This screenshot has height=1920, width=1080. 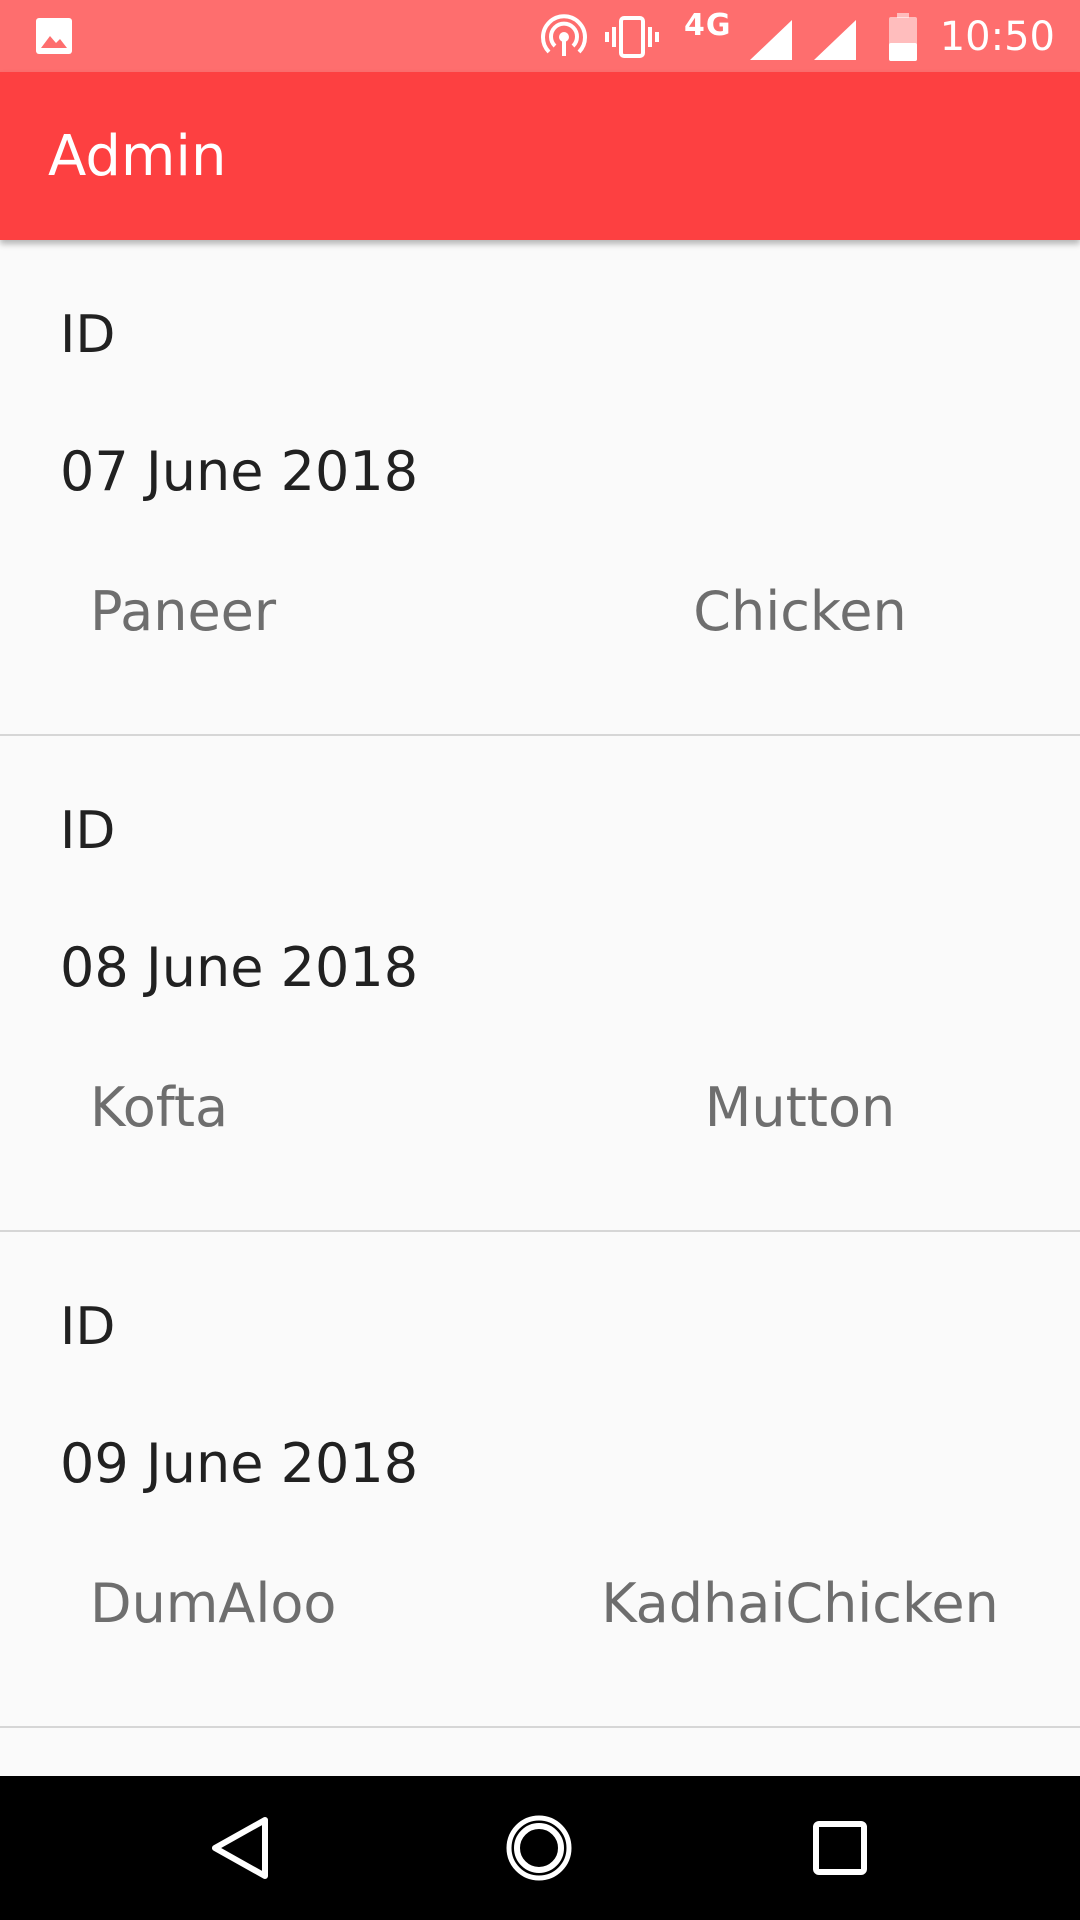 What do you see at coordinates (997, 37) in the screenshot?
I see `status-clock: 10:50` at bounding box center [997, 37].